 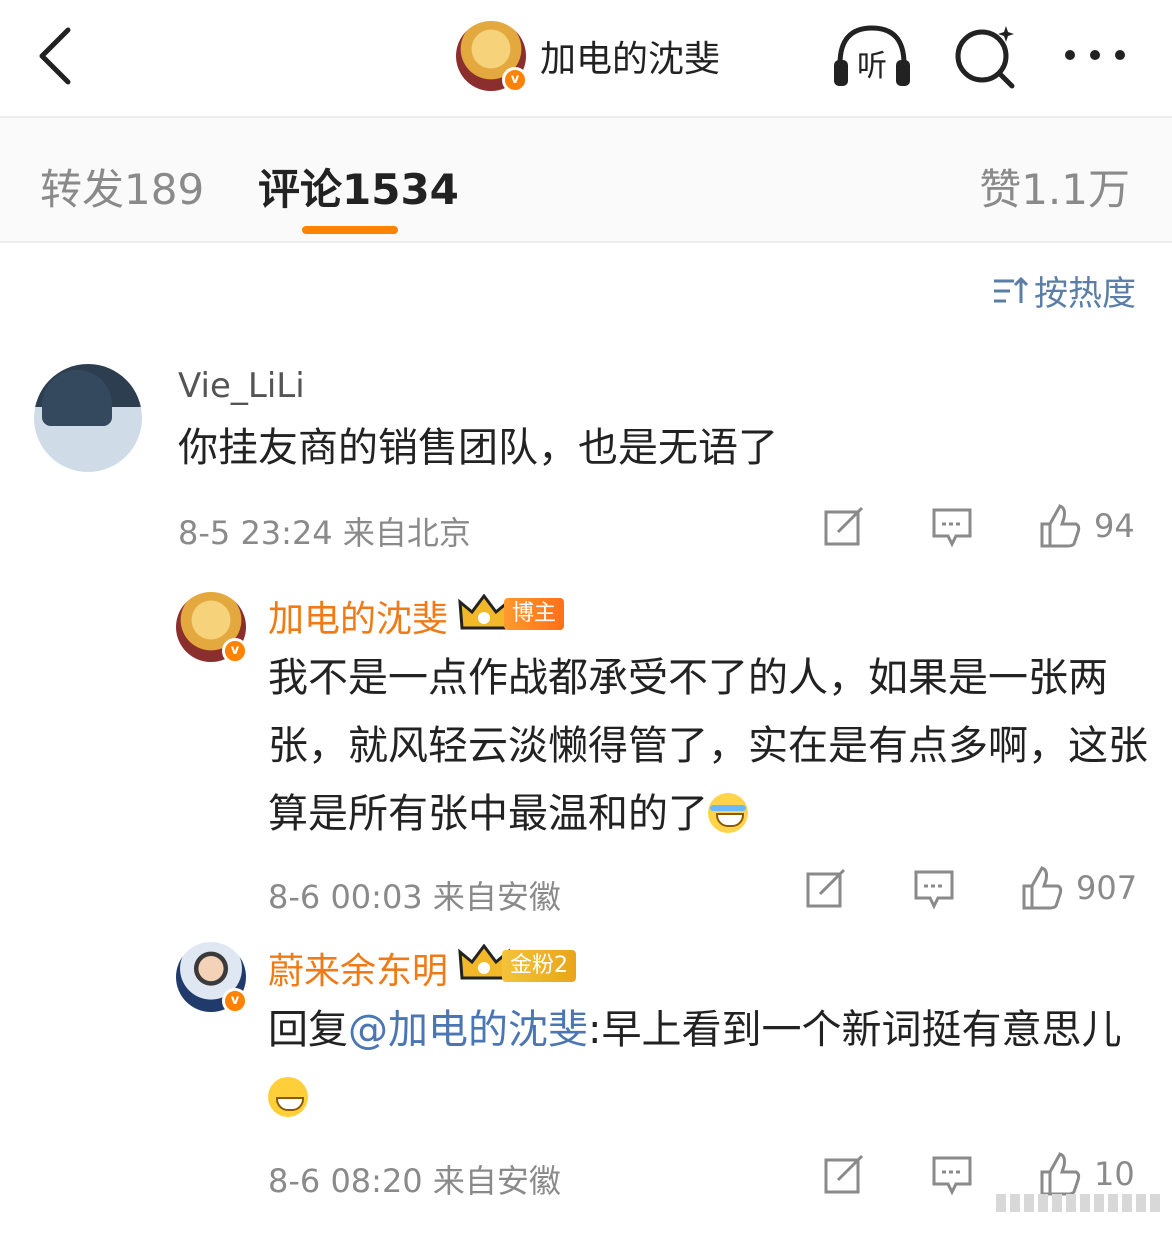 I want to click on reply-meta: 8-6 08:20 来自安徽, so click(x=414, y=1179).